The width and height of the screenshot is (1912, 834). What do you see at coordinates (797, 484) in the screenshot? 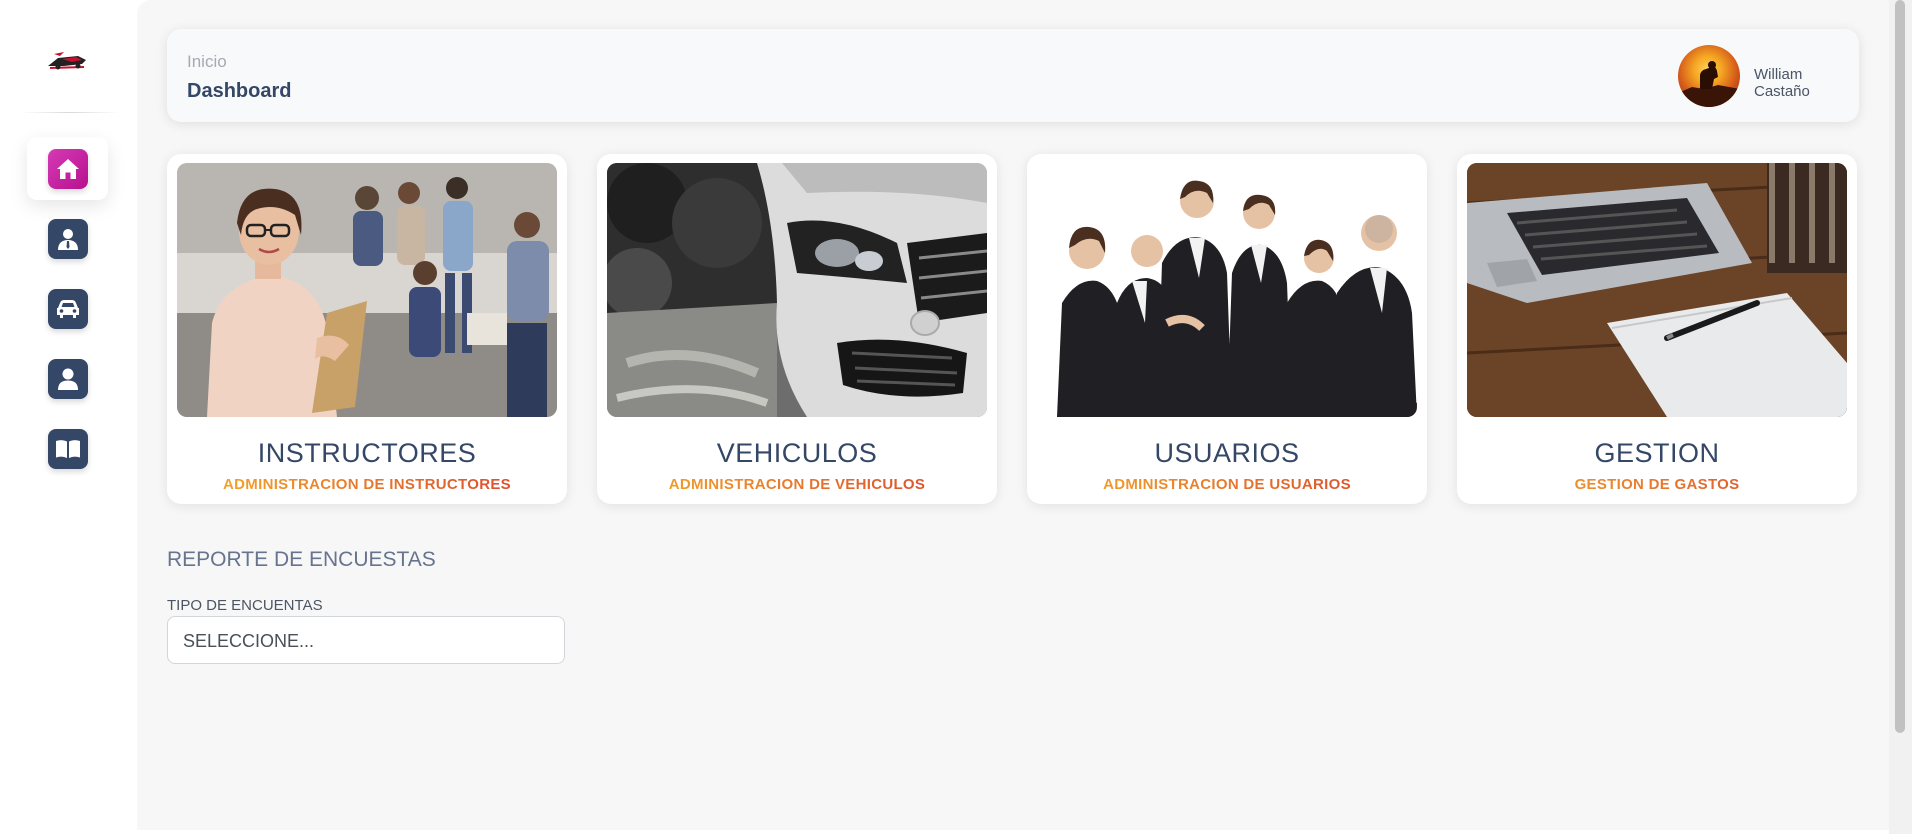
I see `card-subtitle: ADMINISTRACION DE VEHICULOS` at bounding box center [797, 484].